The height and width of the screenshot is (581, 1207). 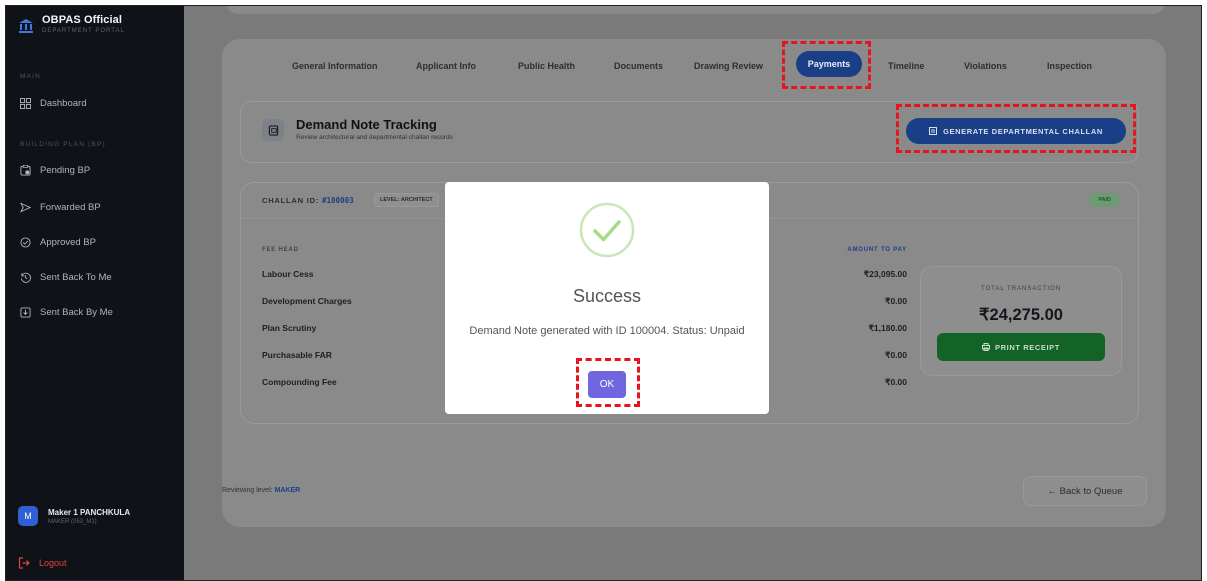 I want to click on logout-icon, so click(x=24, y=563).